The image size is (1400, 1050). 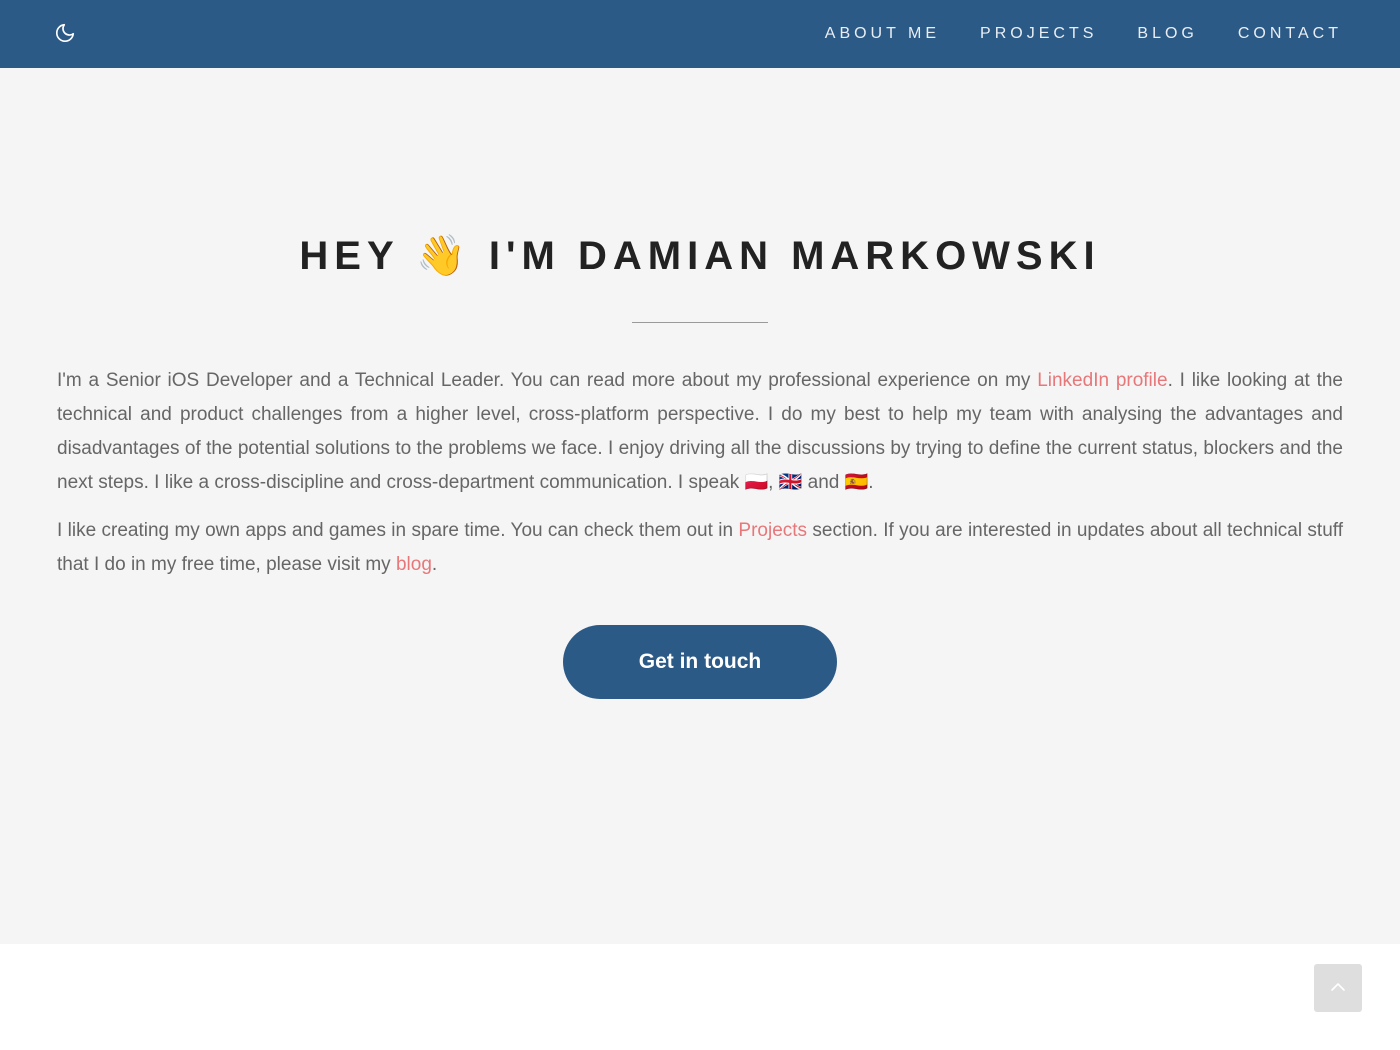 What do you see at coordinates (1290, 34) in the screenshot?
I see `nav-link-contact: CONTACT` at bounding box center [1290, 34].